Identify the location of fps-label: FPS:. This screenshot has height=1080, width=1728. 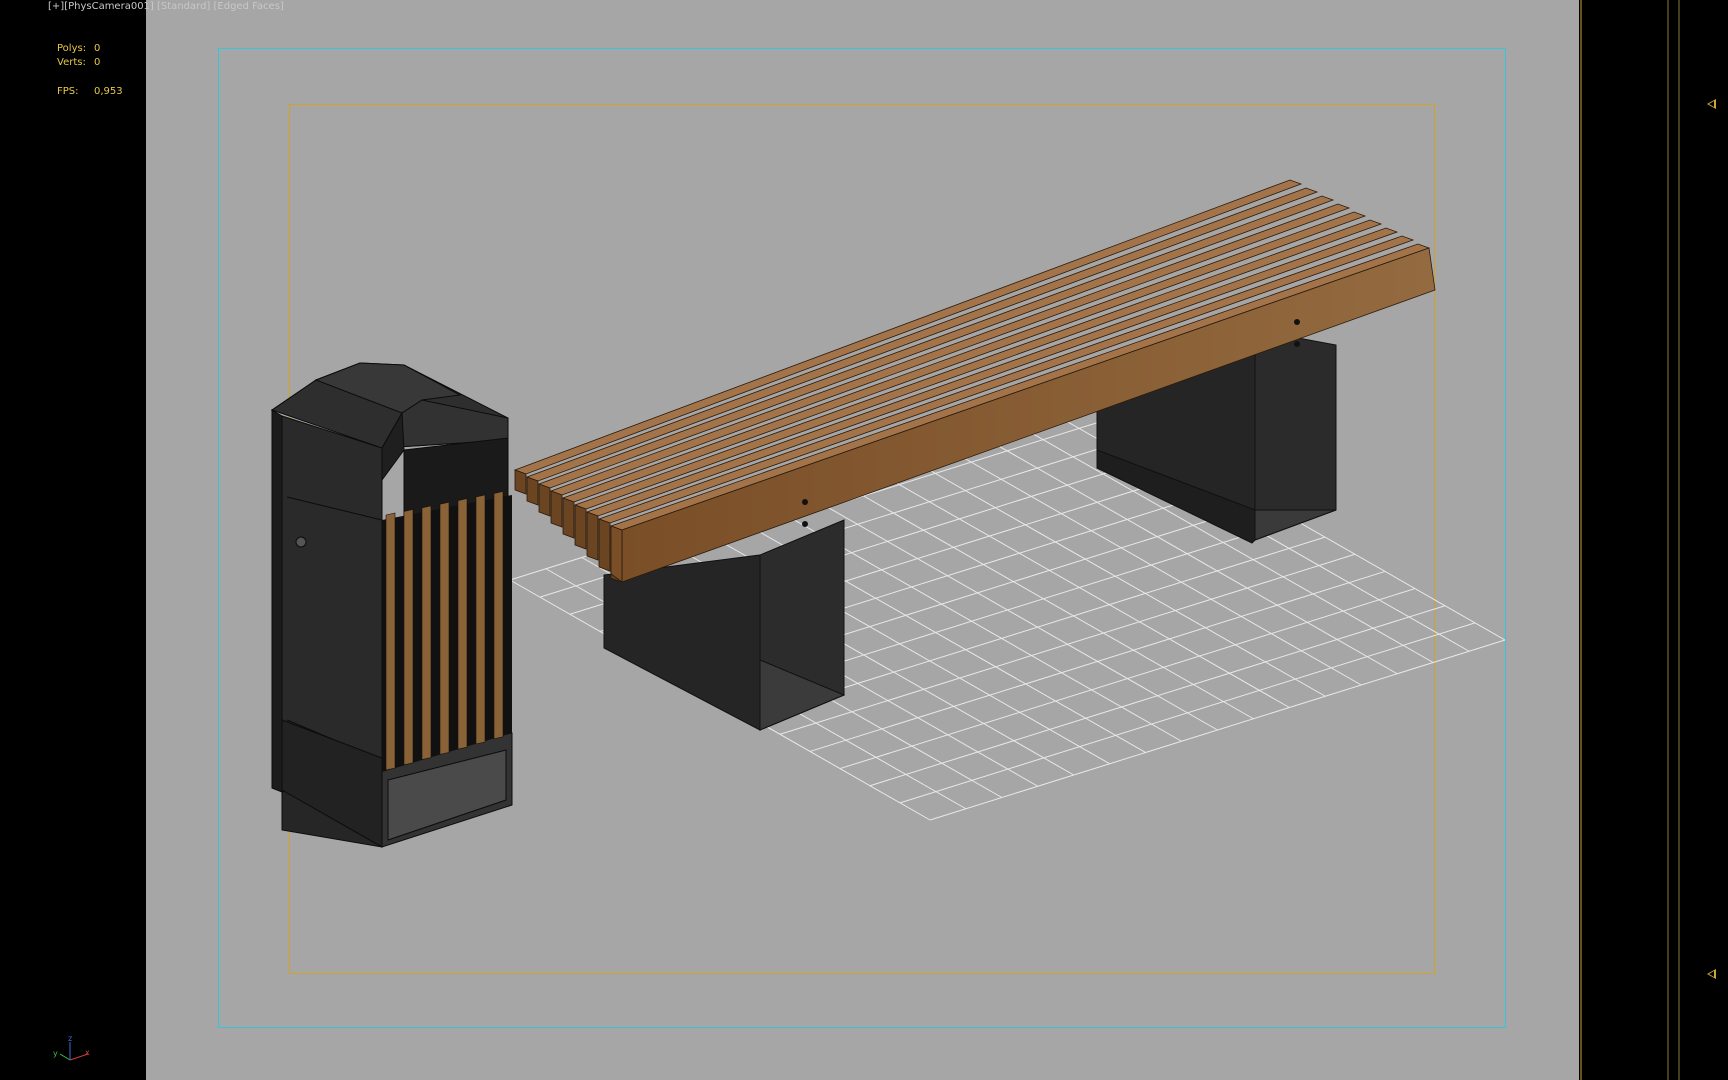
(68, 91).